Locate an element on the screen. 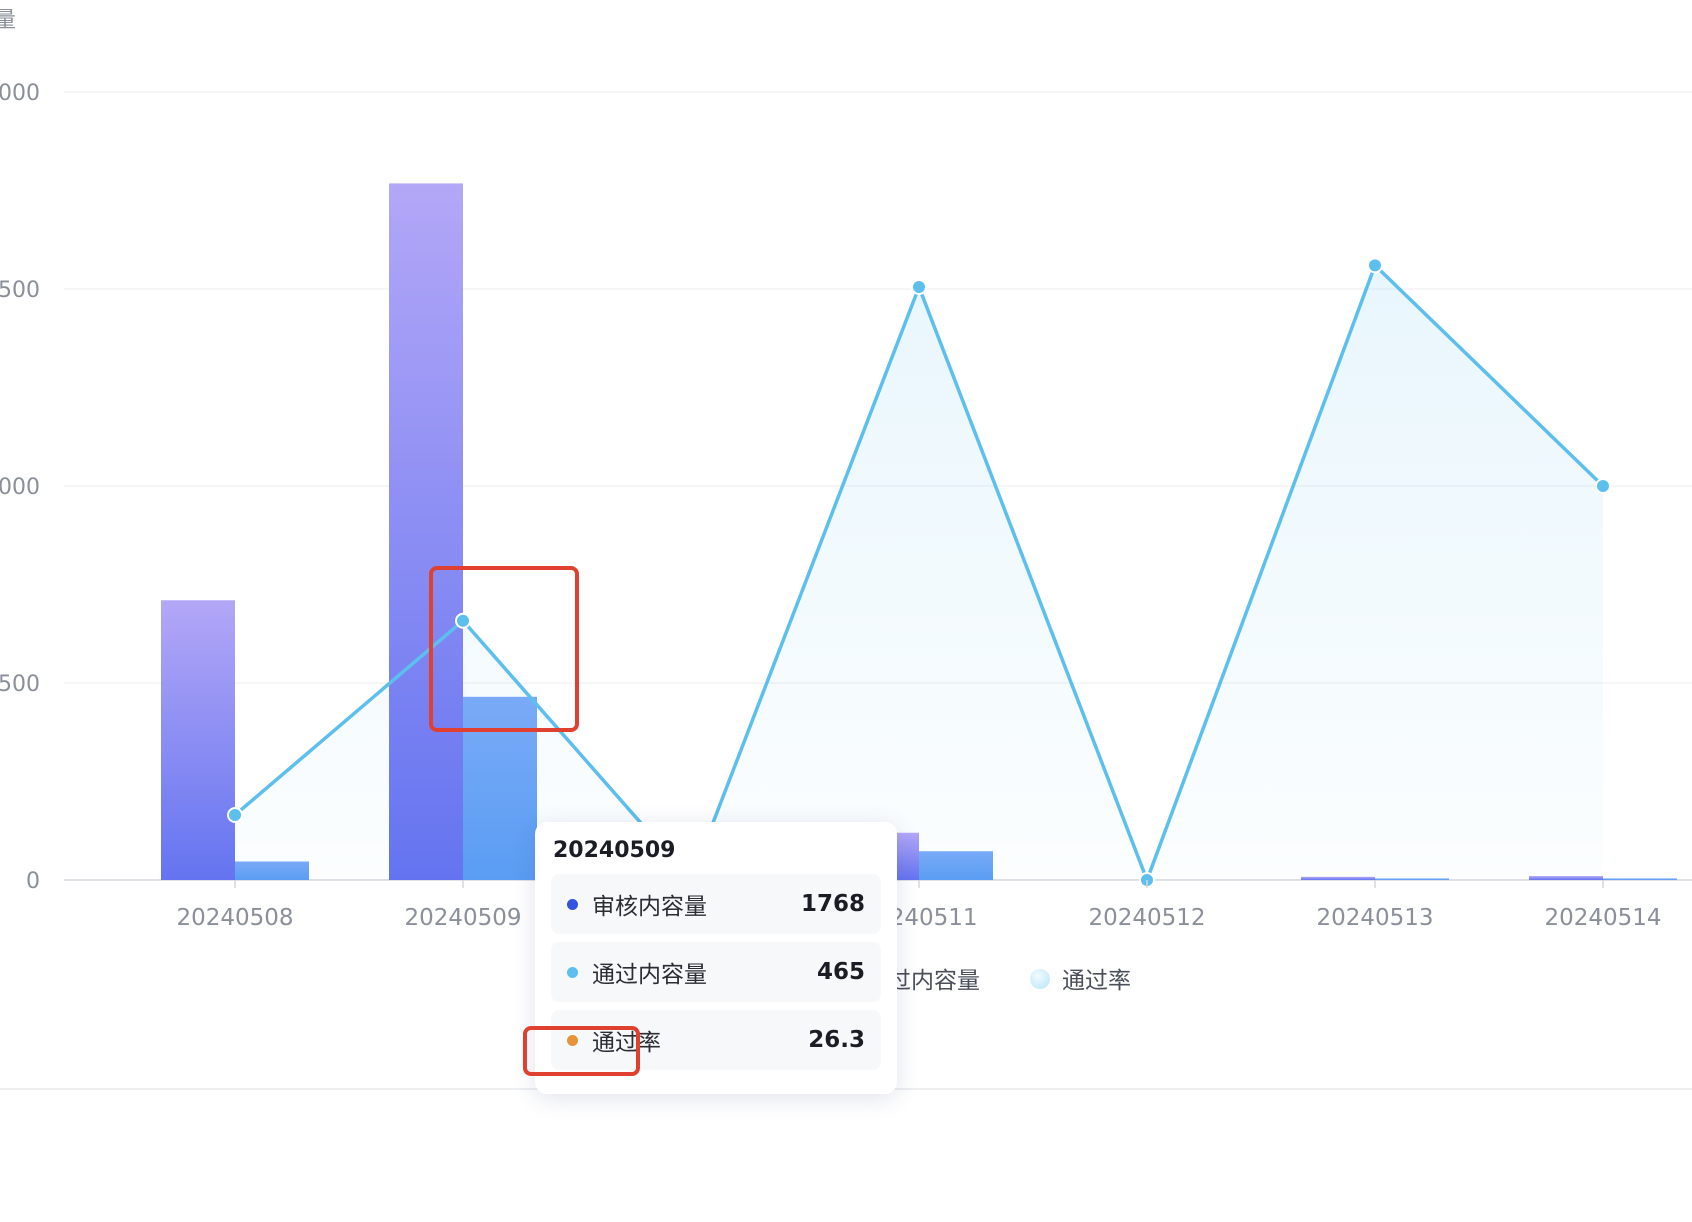 This screenshot has height=1222, width=1692. tooltip-dot-passed-volume is located at coordinates (572, 972).